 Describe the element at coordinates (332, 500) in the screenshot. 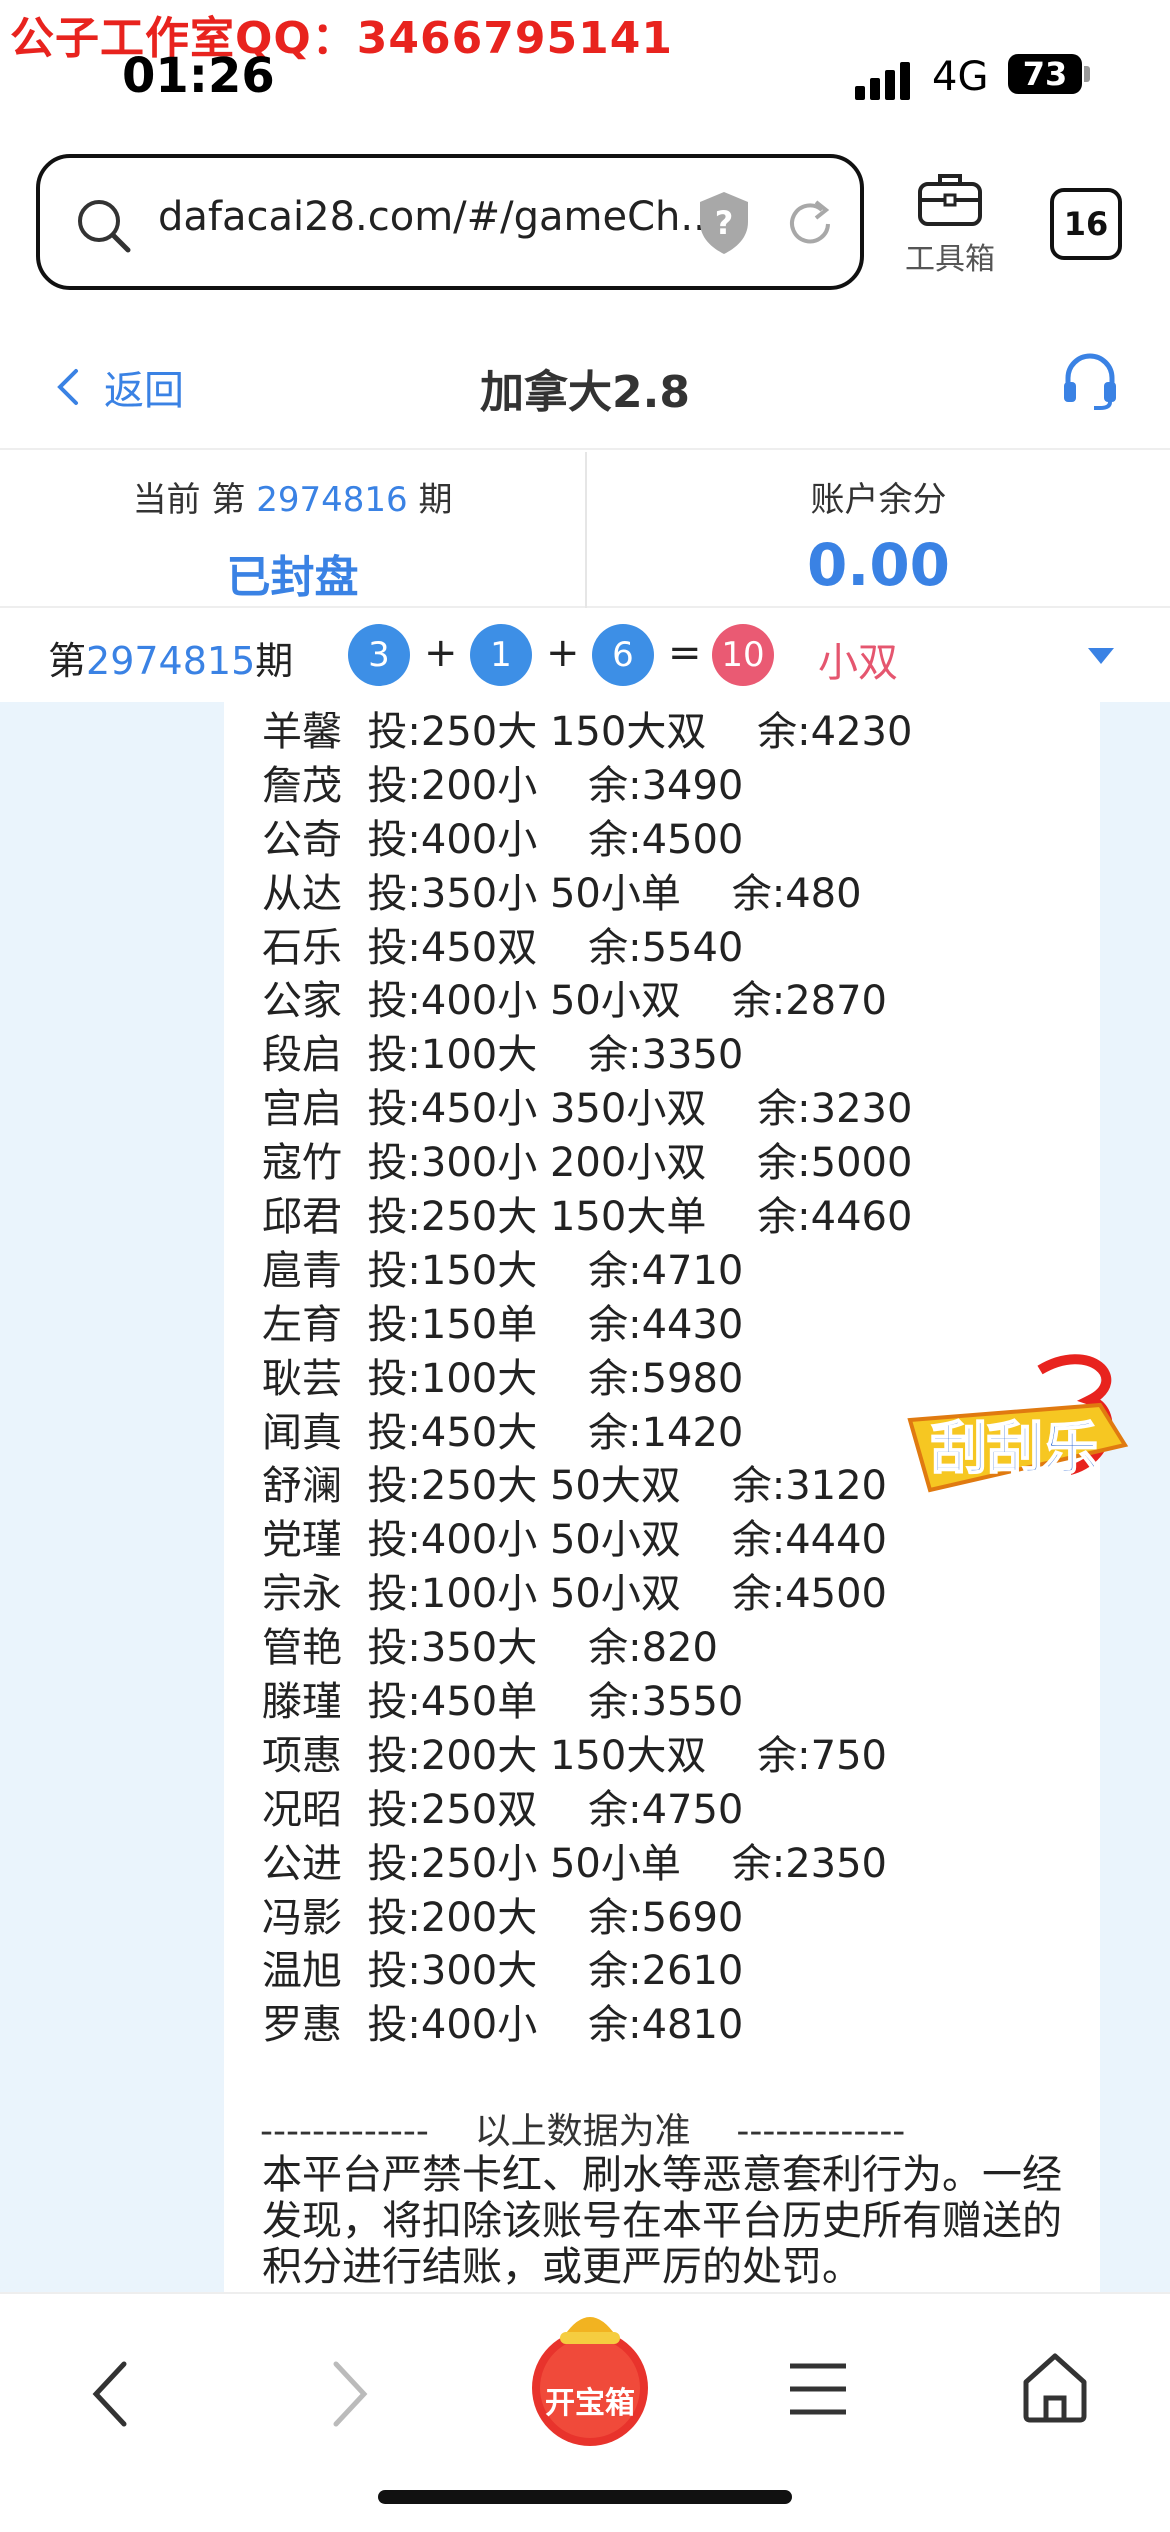

I see `current-period-number: 2974816` at that location.